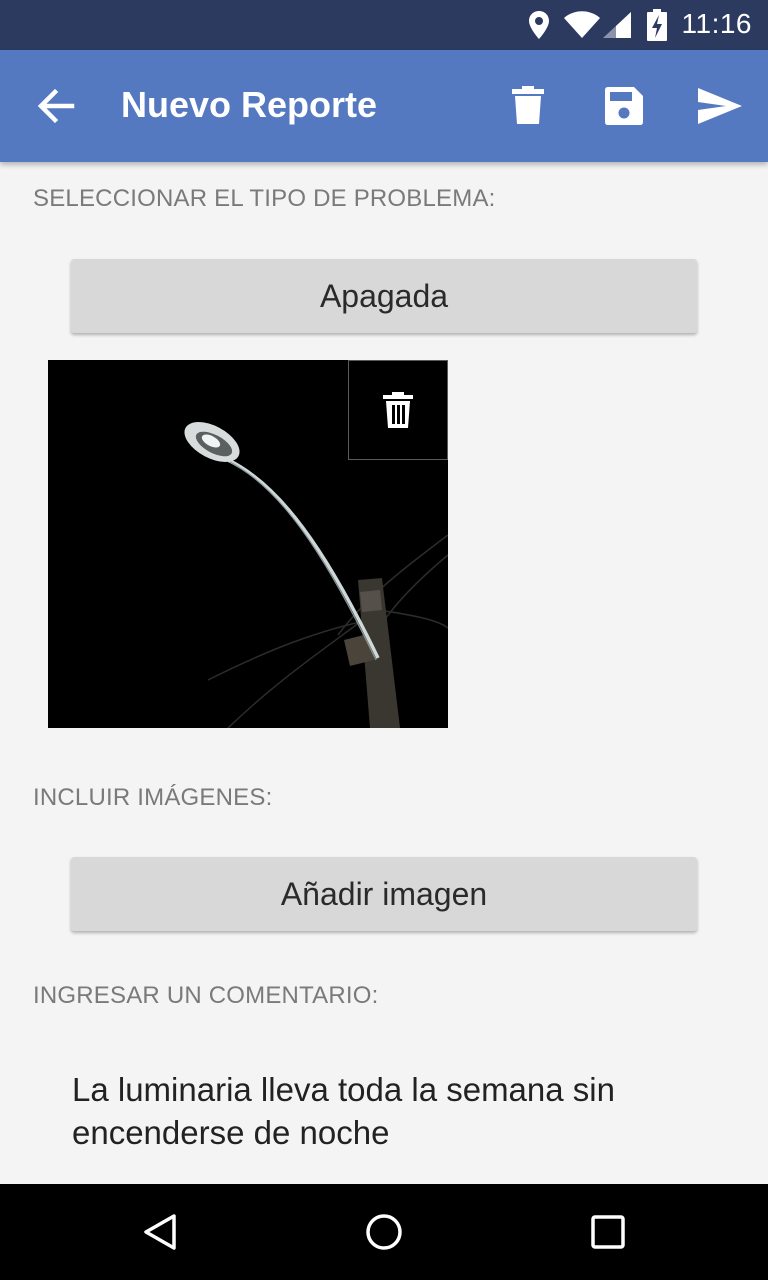 The width and height of the screenshot is (768, 1280). Describe the element at coordinates (528, 106) in the screenshot. I see `delete-icon` at that location.